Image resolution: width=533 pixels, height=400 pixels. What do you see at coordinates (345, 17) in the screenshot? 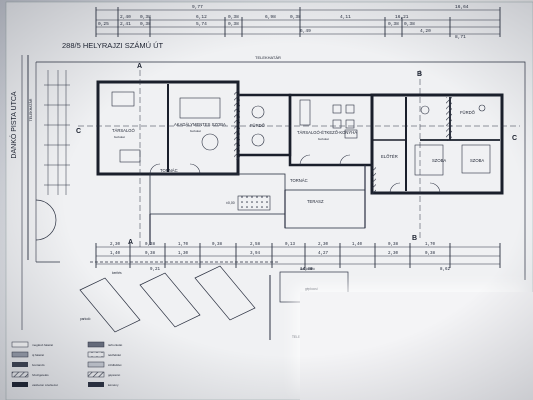
I see `dim-top-1-g: 4,11` at bounding box center [345, 17].